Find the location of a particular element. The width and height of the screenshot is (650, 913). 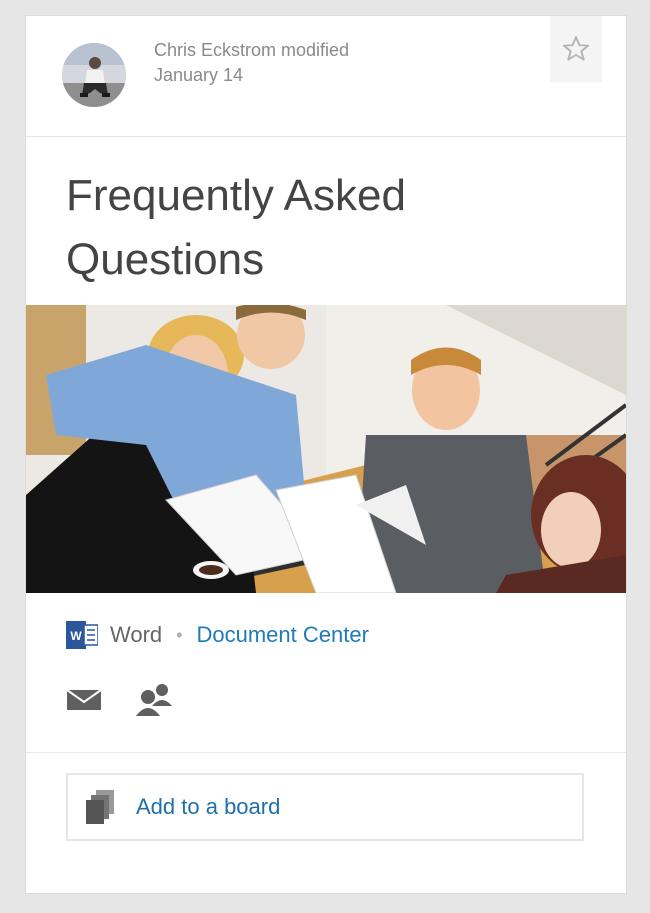

add-to-board-label: Add to a board is located at coordinates (208, 806).